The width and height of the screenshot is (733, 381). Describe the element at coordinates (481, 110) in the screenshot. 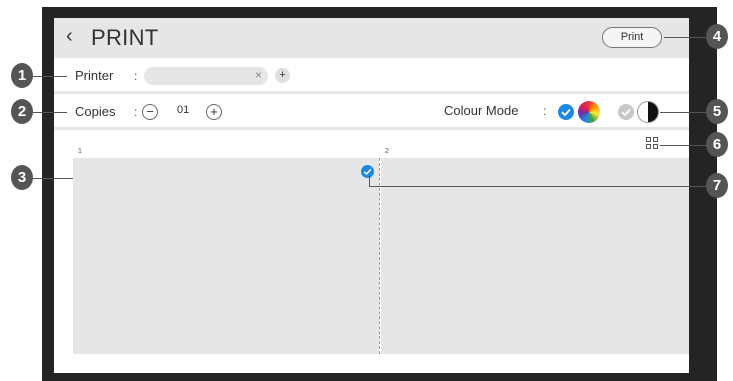

I see `colour-mode-label: Colour Mode` at that location.